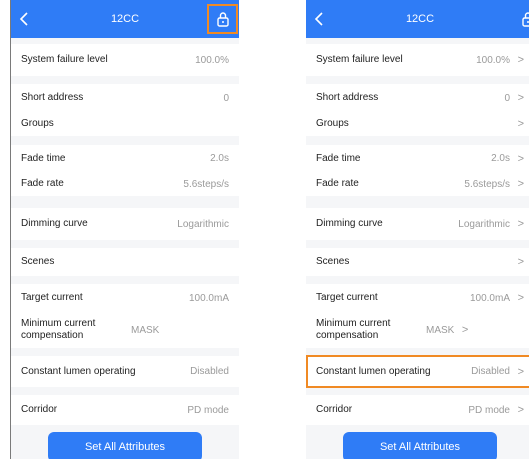  What do you see at coordinates (417, 330) in the screenshot?
I see `row-minimum-current-compensation: Minimum current compensation MASK >` at bounding box center [417, 330].